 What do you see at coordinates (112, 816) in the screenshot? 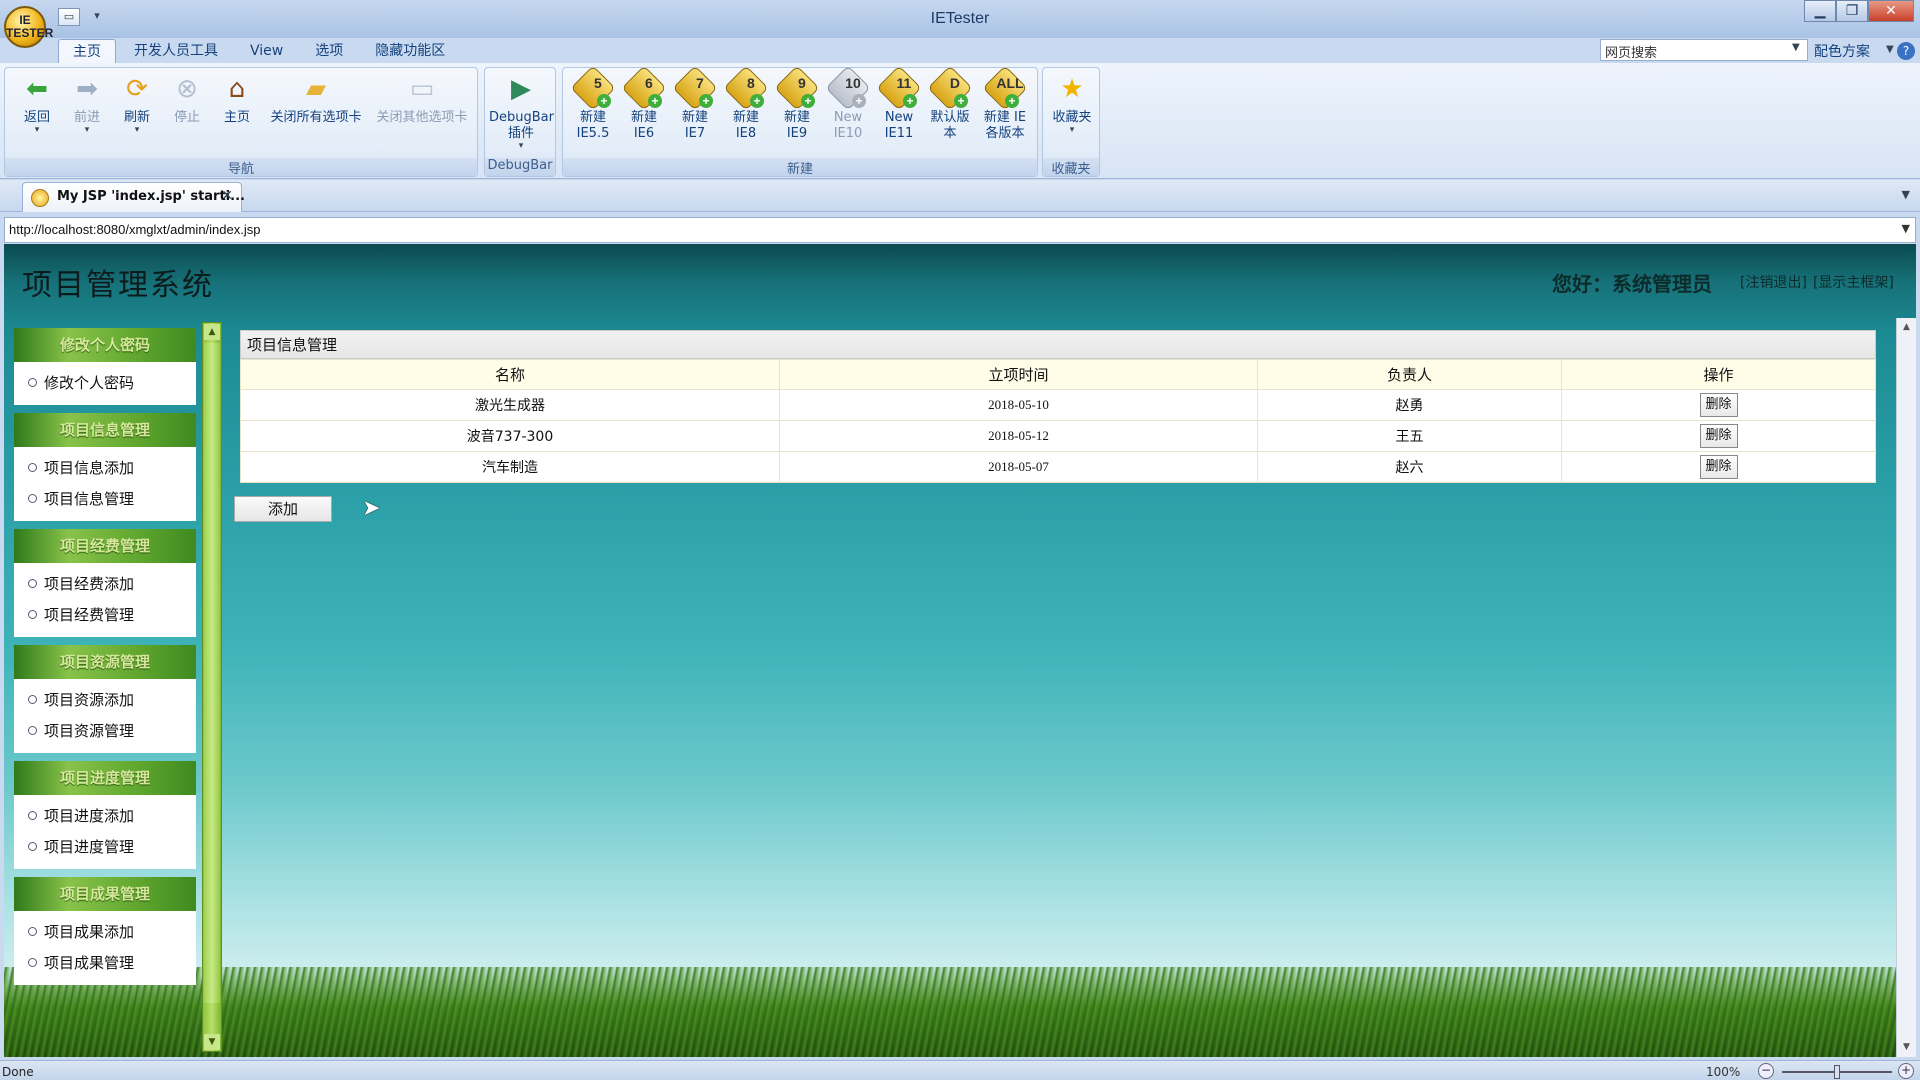
I see `sidebar-item: 项目进度添加` at bounding box center [112, 816].